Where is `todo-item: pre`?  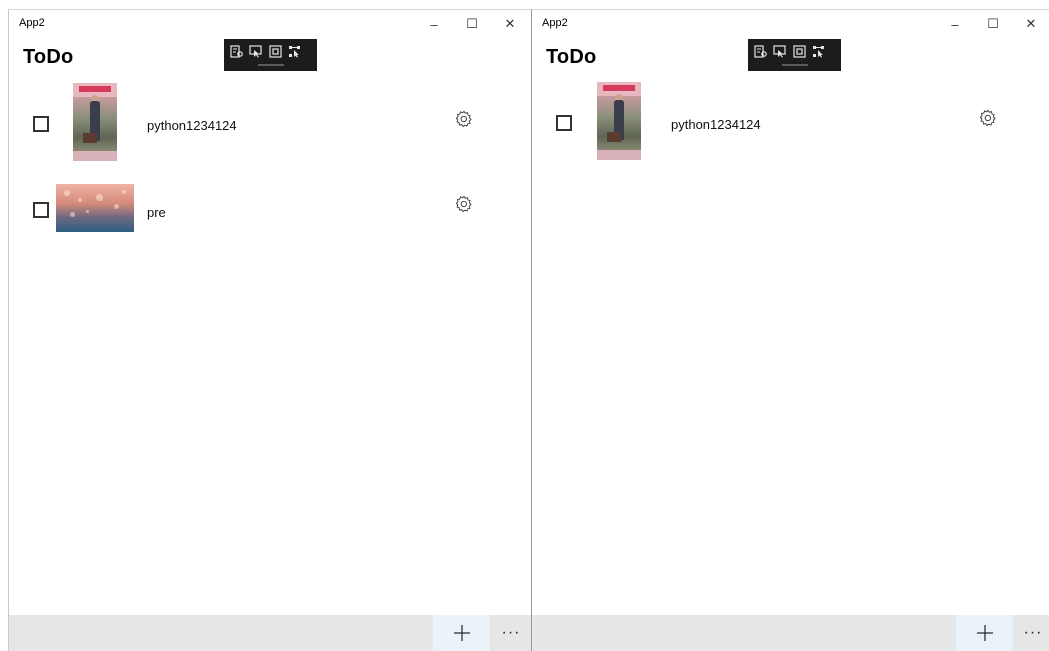 todo-item: pre is located at coordinates (270, 224).